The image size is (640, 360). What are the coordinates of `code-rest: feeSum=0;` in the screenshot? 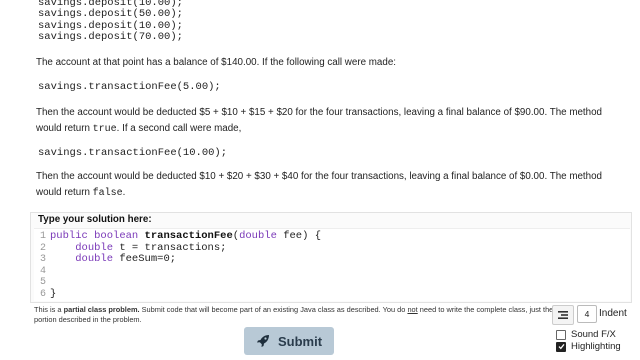 It's located at (145, 259).